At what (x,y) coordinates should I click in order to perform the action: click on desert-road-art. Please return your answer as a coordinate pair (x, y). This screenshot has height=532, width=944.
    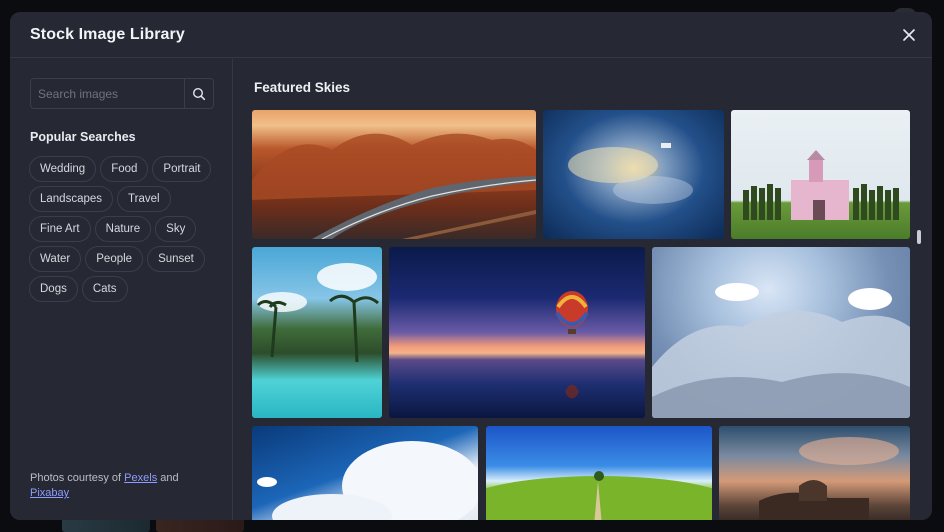
    Looking at the image, I should click on (394, 186).